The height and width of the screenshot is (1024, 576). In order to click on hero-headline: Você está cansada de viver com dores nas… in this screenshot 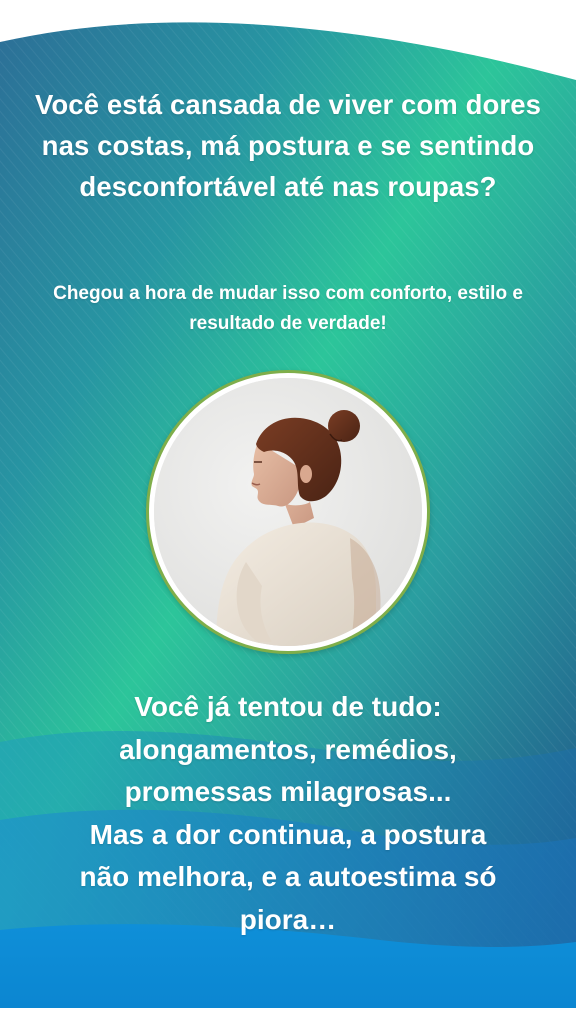, I will do `click(288, 145)`.